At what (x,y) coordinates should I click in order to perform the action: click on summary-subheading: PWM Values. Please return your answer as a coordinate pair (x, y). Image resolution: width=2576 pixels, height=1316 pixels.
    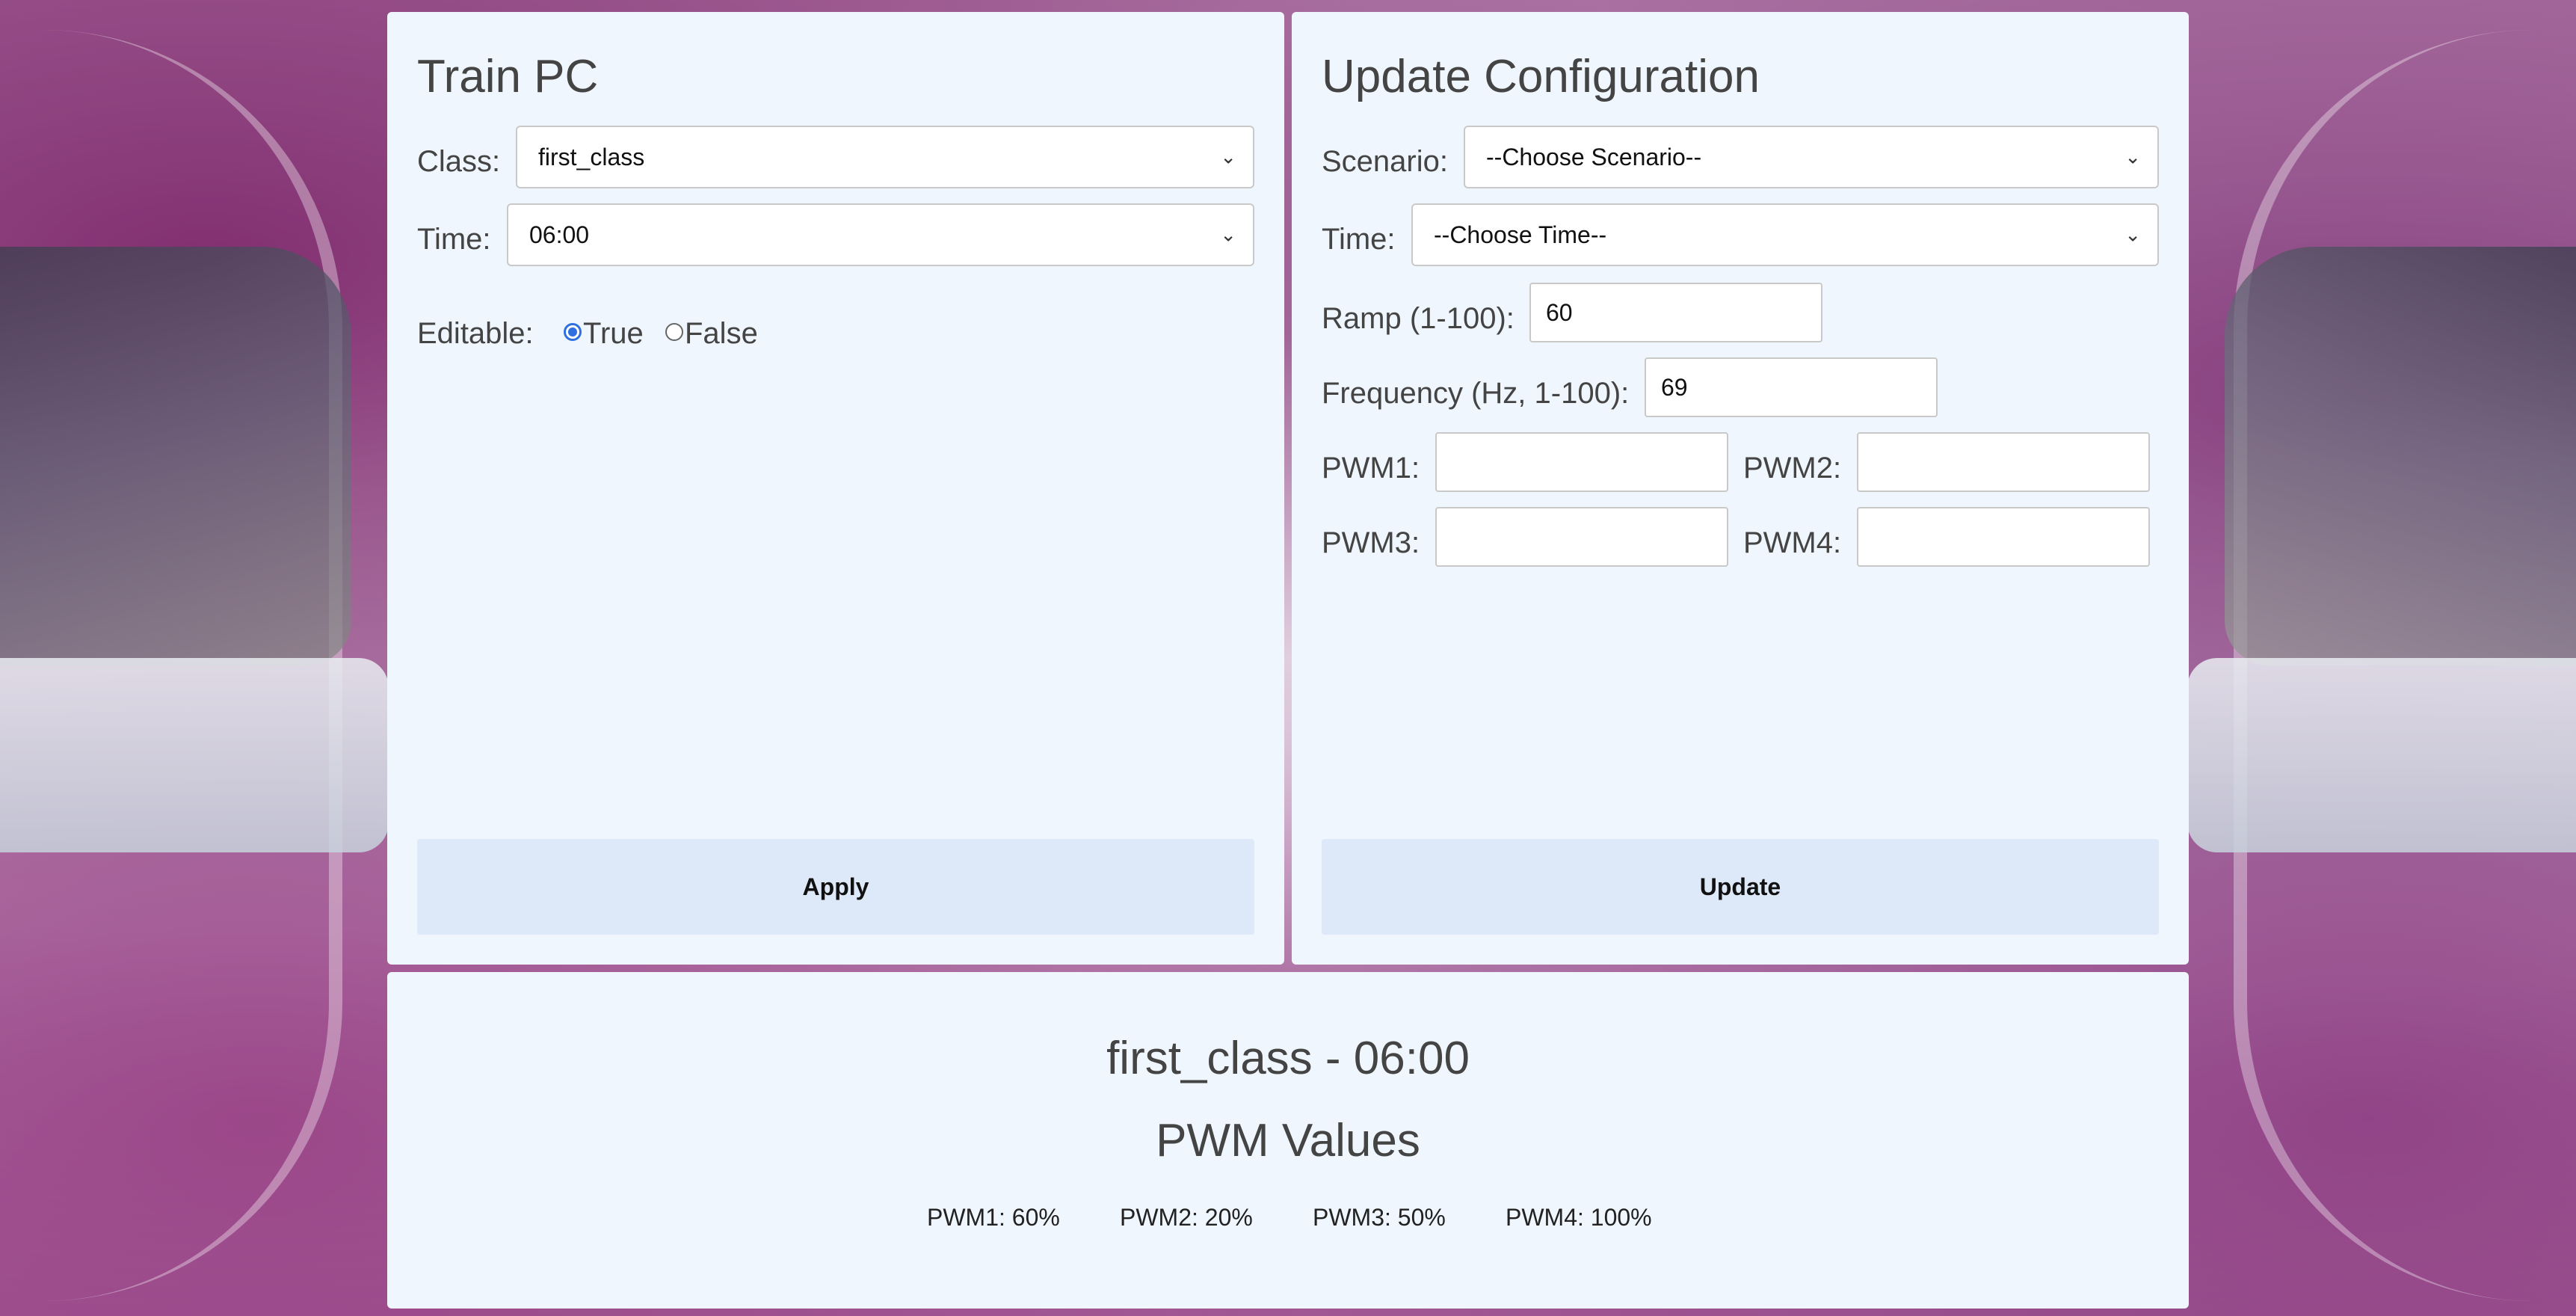
    Looking at the image, I should click on (1288, 1140).